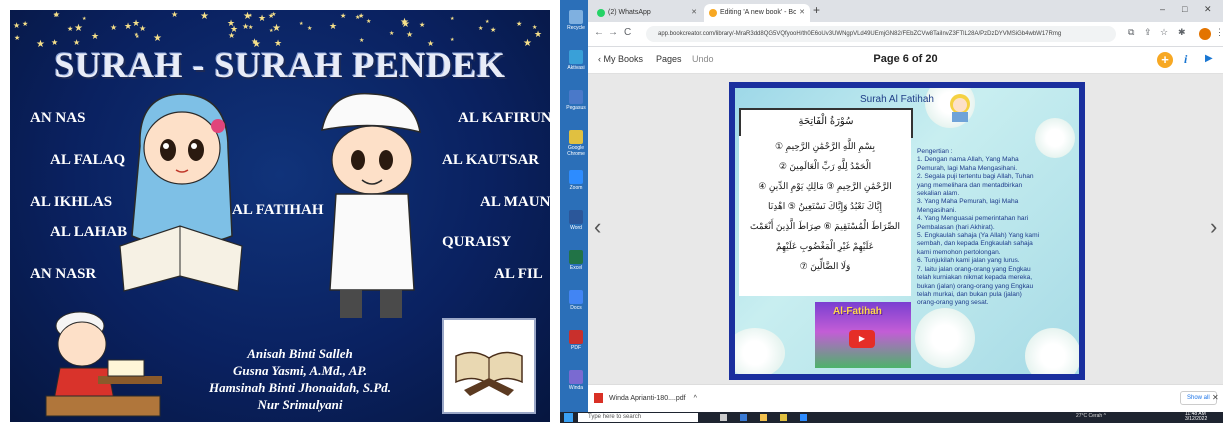  I want to click on embedded-video: Al-Fatihah ▶, so click(863, 335).